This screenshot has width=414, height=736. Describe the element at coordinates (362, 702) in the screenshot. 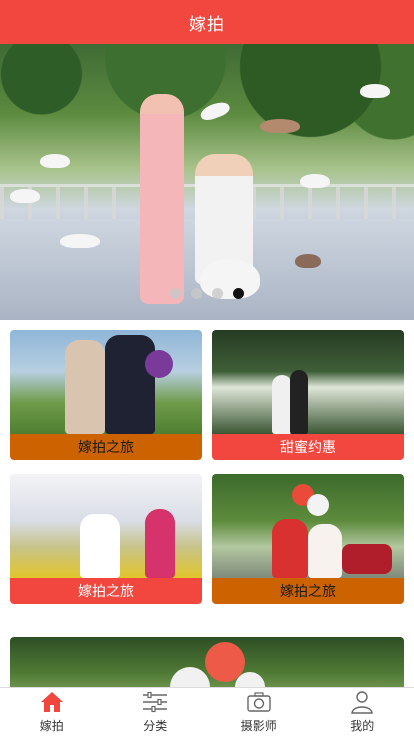

I see `user-icon` at that location.